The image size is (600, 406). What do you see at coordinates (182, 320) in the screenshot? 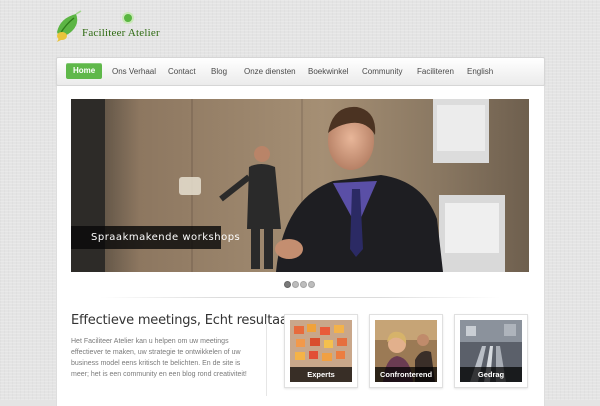
I see `intro-heading: Effectieve meetings, Echt resultaat` at bounding box center [182, 320].